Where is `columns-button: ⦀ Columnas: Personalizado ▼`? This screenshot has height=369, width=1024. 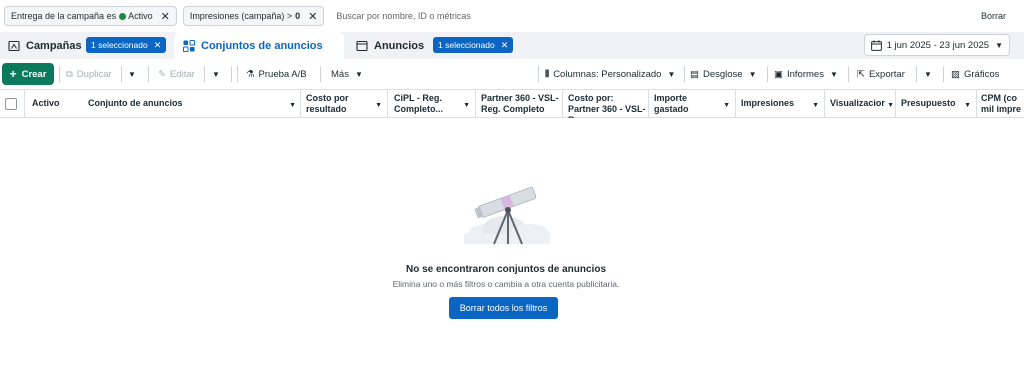
columns-button: ⦀ Columnas: Personalizado ▼ is located at coordinates (610, 74).